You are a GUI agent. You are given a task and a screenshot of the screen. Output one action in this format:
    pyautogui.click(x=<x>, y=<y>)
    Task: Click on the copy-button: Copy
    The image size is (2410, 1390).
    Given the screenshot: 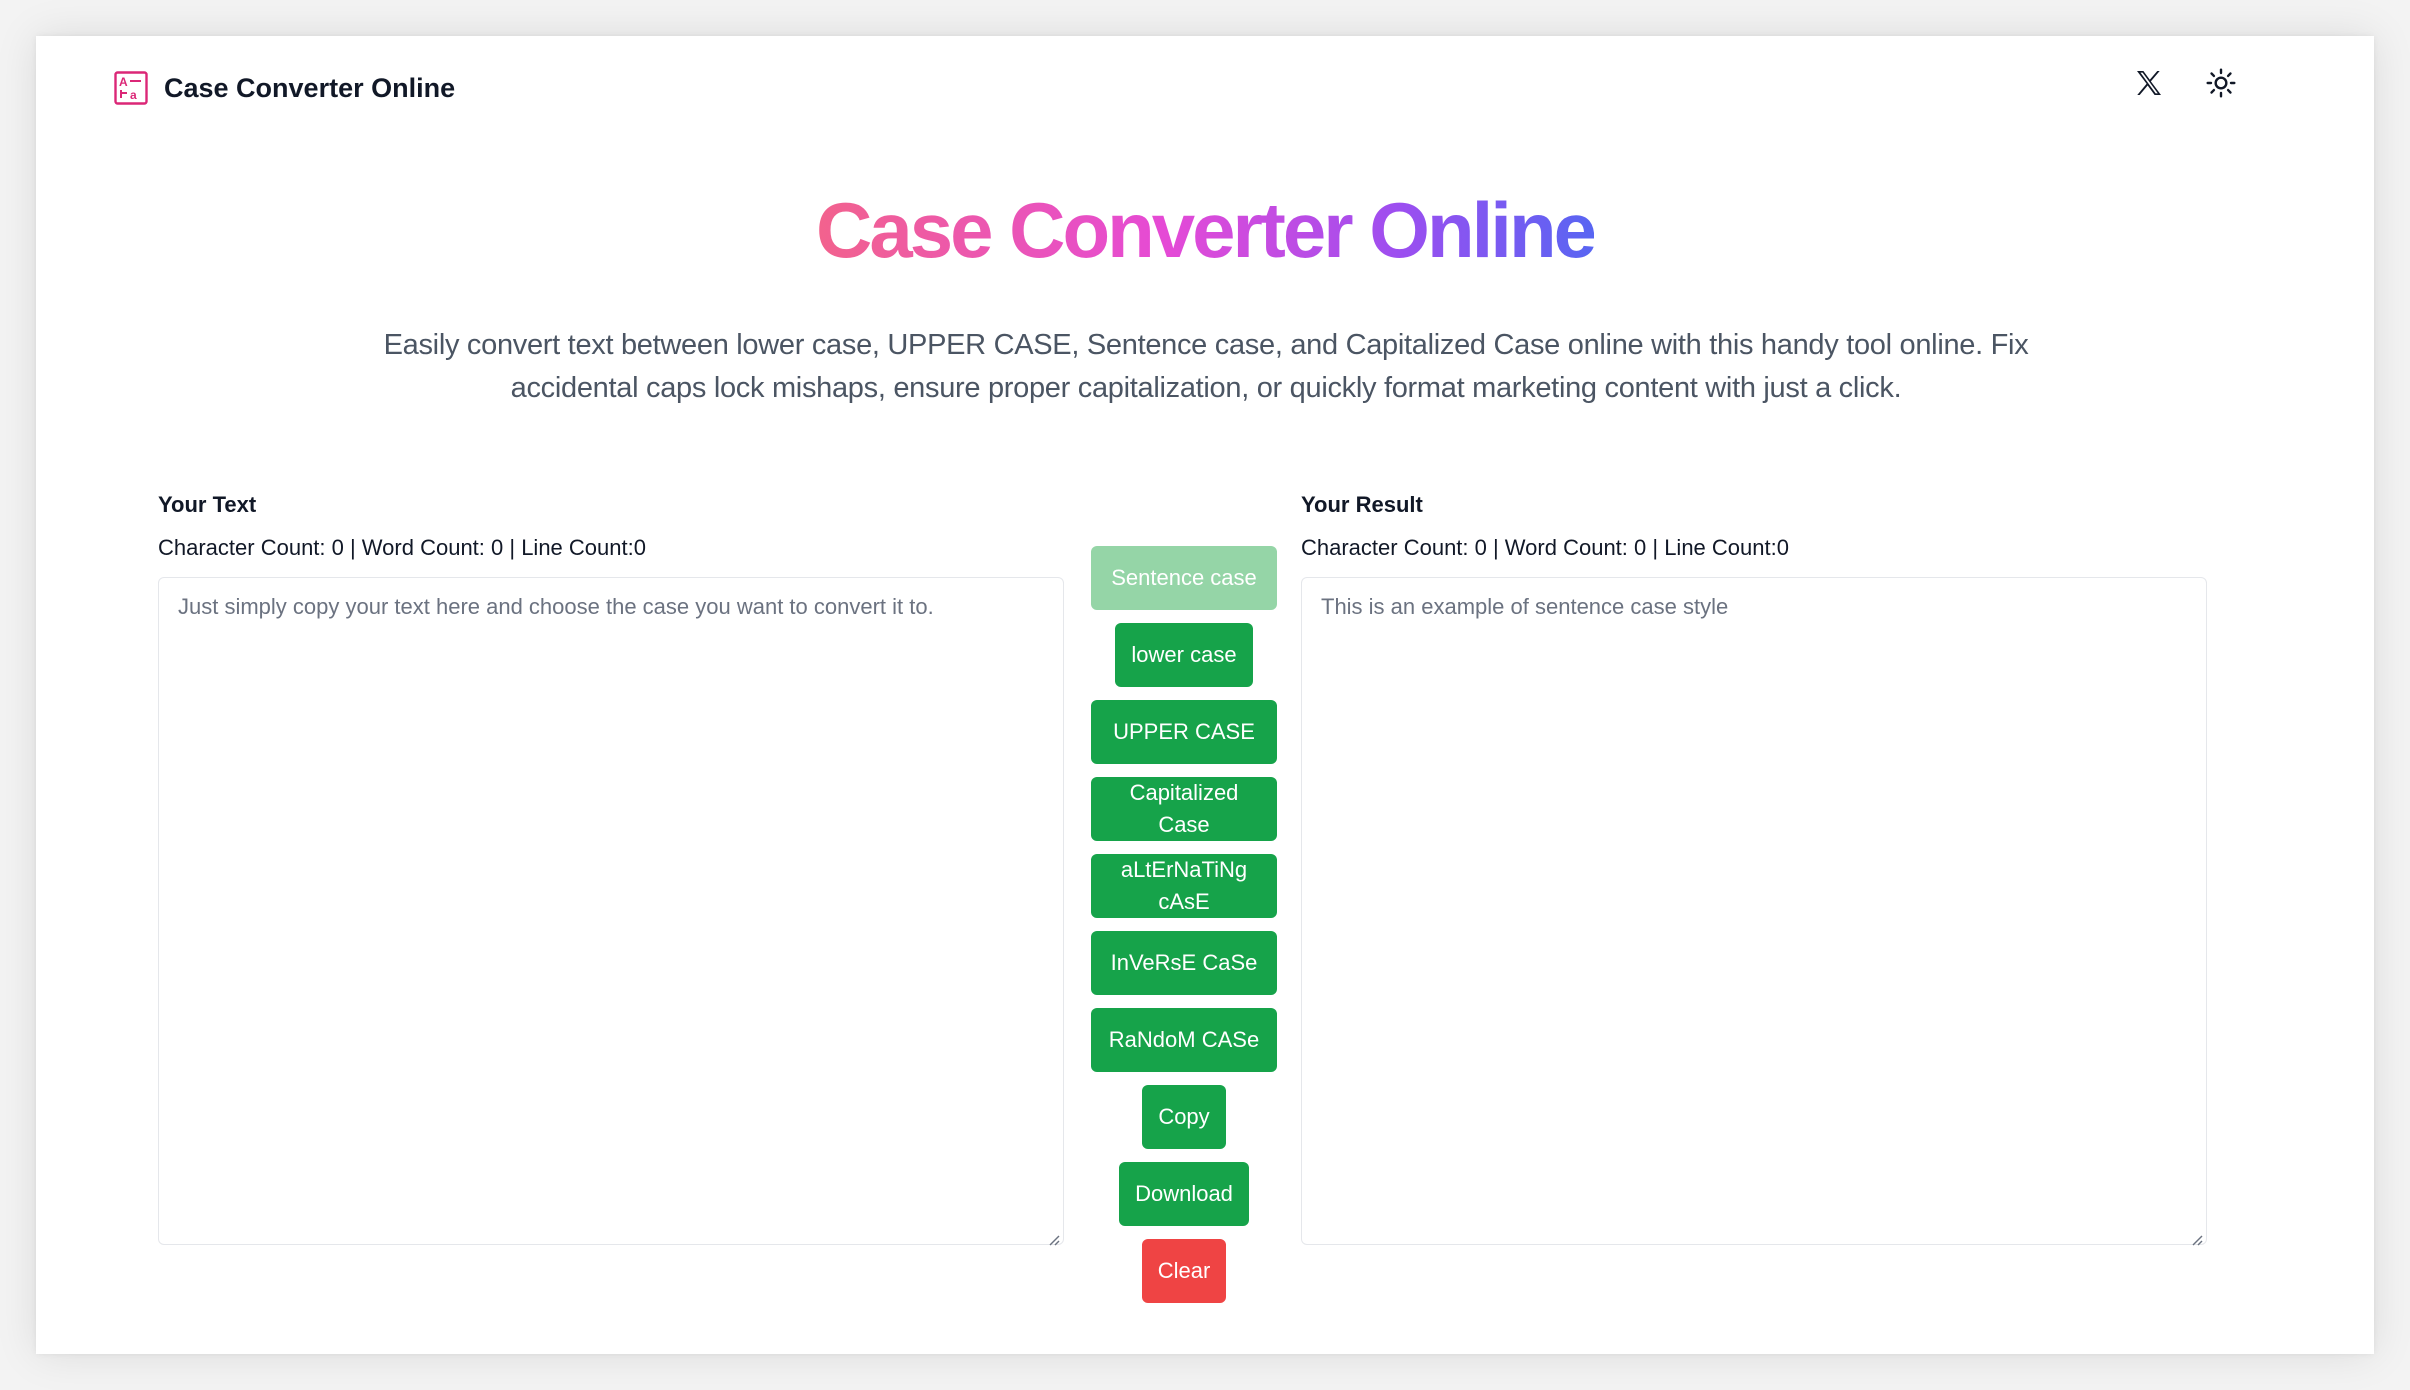 What is the action you would take?
    pyautogui.click(x=1184, y=1117)
    